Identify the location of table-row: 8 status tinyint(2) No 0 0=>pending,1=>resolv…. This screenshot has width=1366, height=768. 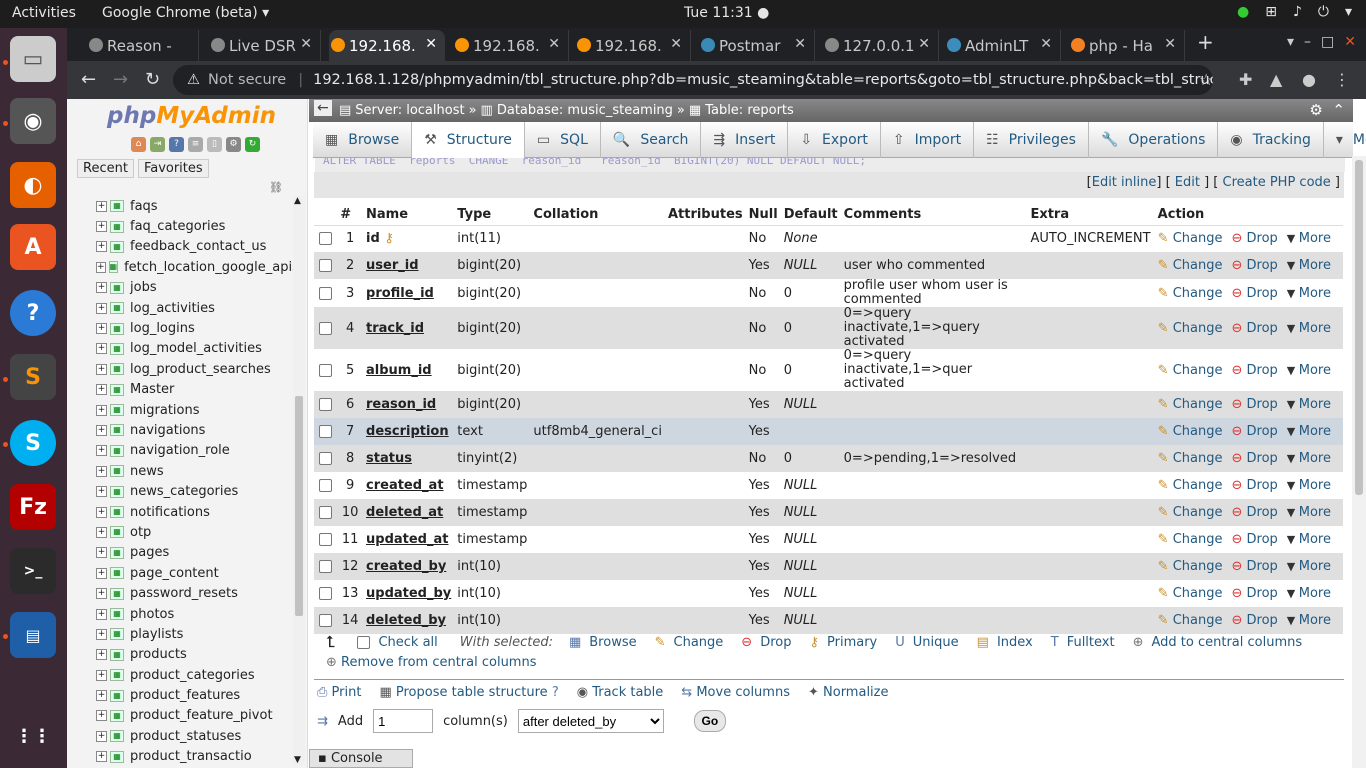
(828, 458).